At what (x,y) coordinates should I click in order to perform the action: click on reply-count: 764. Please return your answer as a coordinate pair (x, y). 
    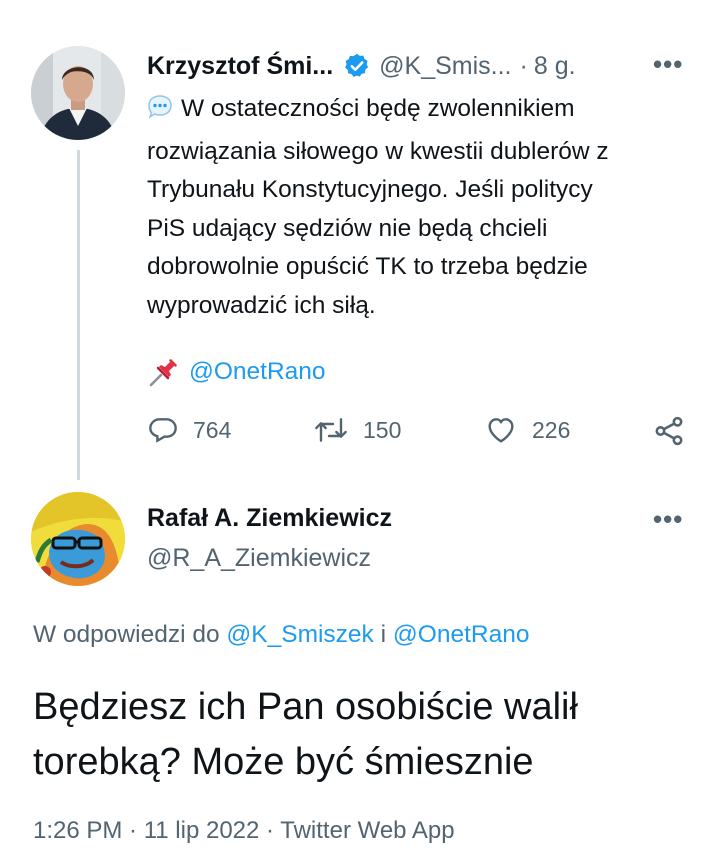
    Looking at the image, I should click on (212, 429).